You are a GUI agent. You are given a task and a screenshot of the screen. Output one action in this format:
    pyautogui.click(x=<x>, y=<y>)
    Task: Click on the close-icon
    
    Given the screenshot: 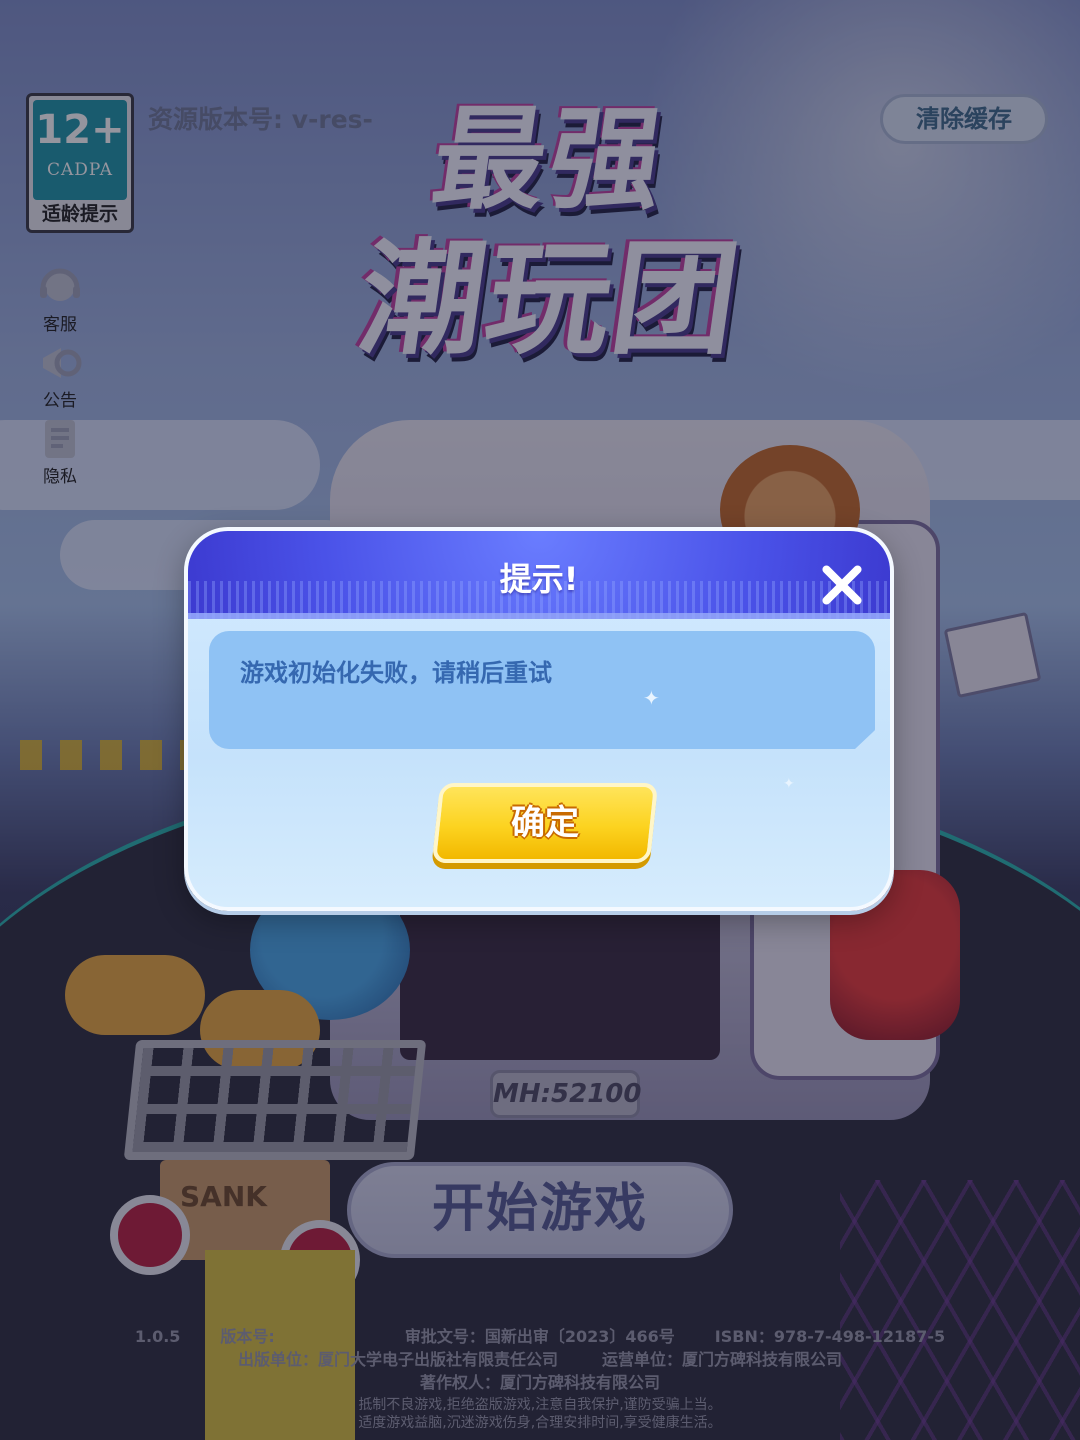 What is the action you would take?
    pyautogui.click(x=841, y=584)
    